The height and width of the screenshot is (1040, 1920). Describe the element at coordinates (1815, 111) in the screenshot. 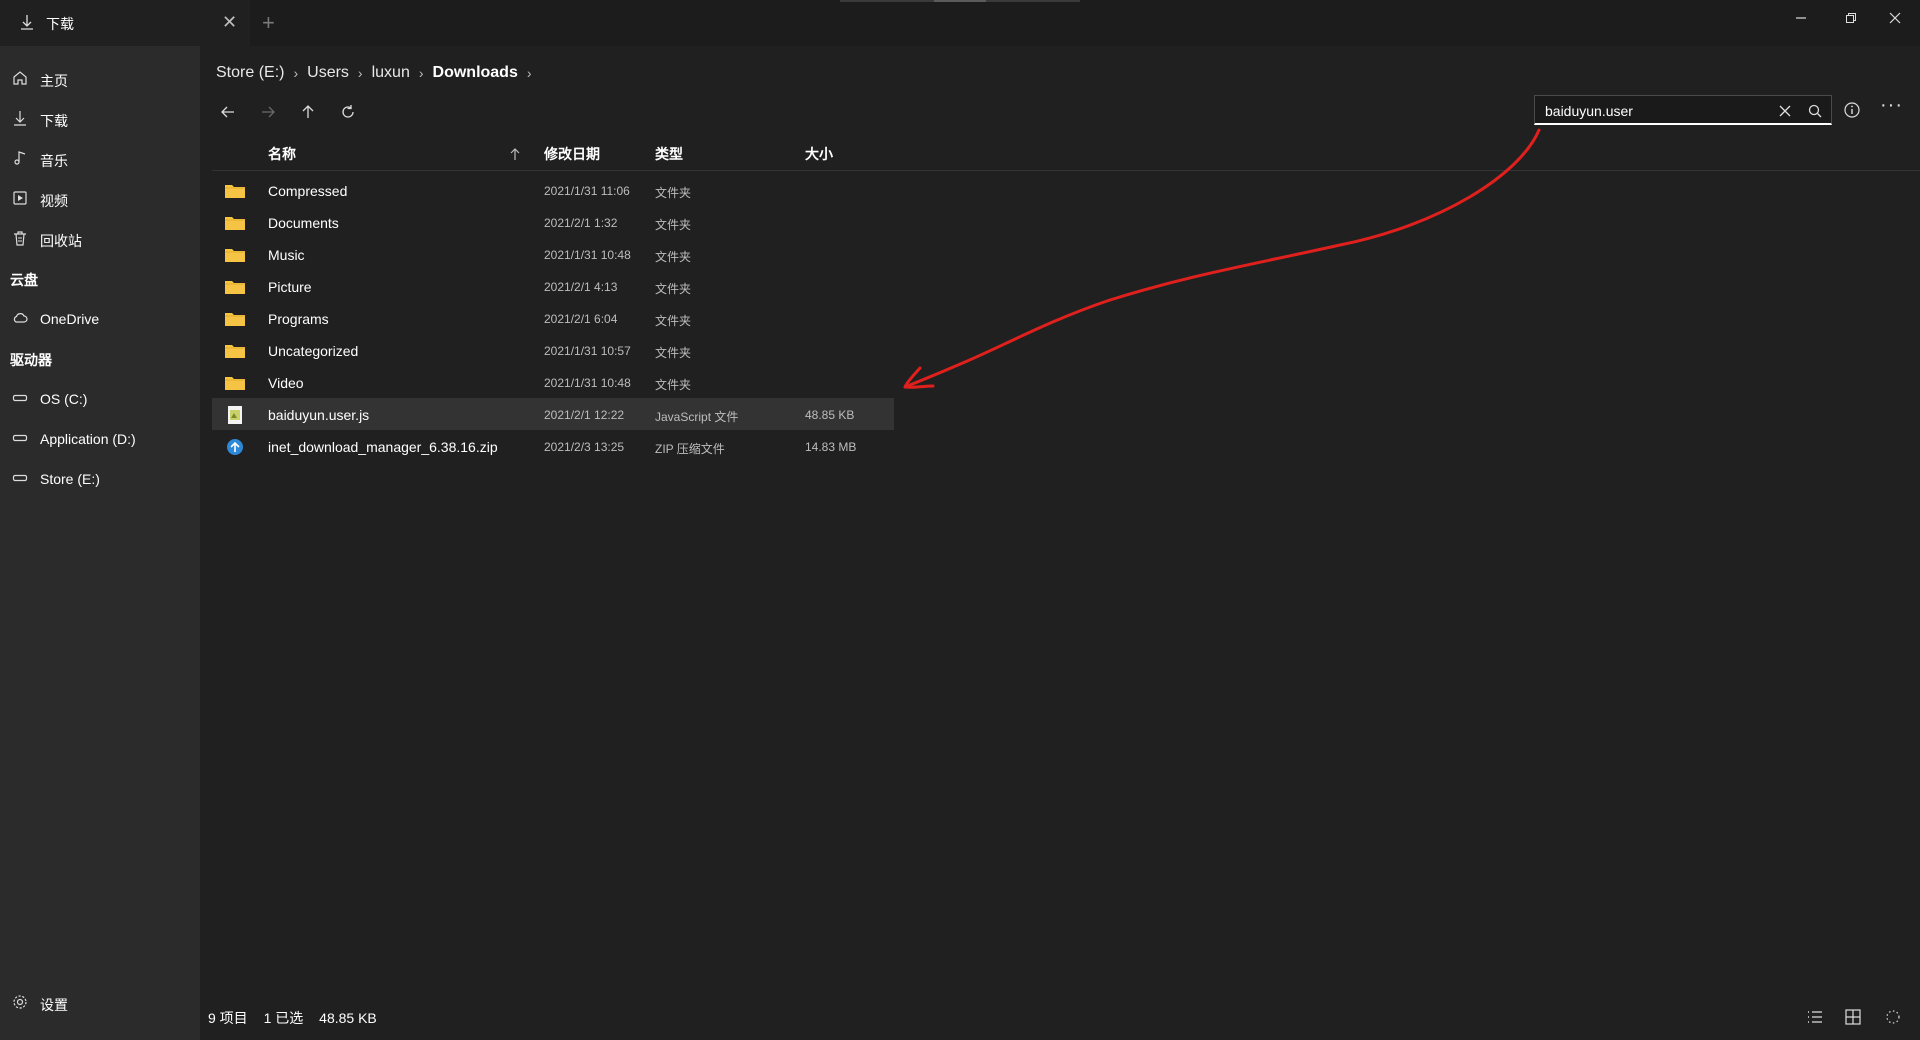

I see `search-icon` at that location.